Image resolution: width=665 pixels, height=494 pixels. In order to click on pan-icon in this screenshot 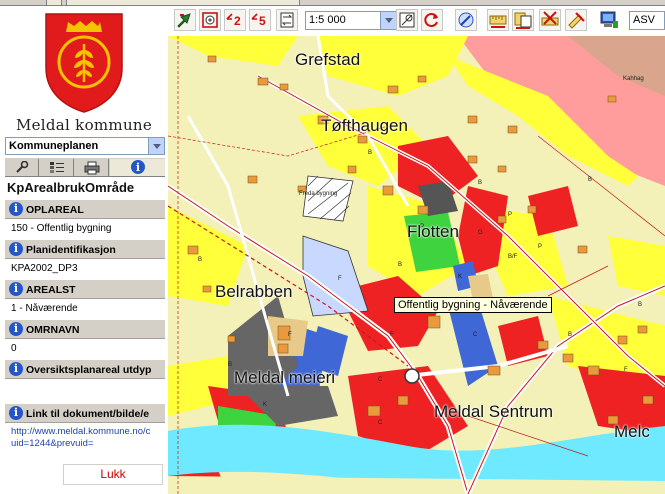, I will do `click(184, 20)`.